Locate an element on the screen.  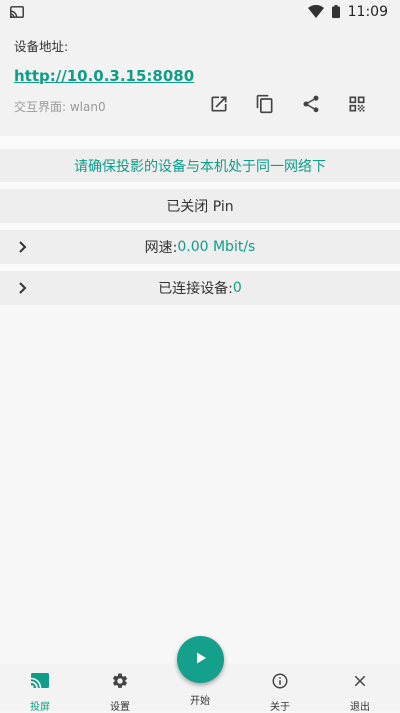
play-icon is located at coordinates (201, 659).